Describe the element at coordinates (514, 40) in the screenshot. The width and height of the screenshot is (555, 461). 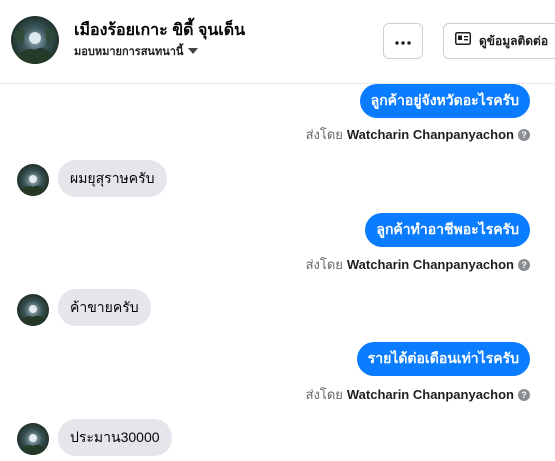
I see `view-contact-info-label: ดูข้อมูลติดต่อ` at that location.